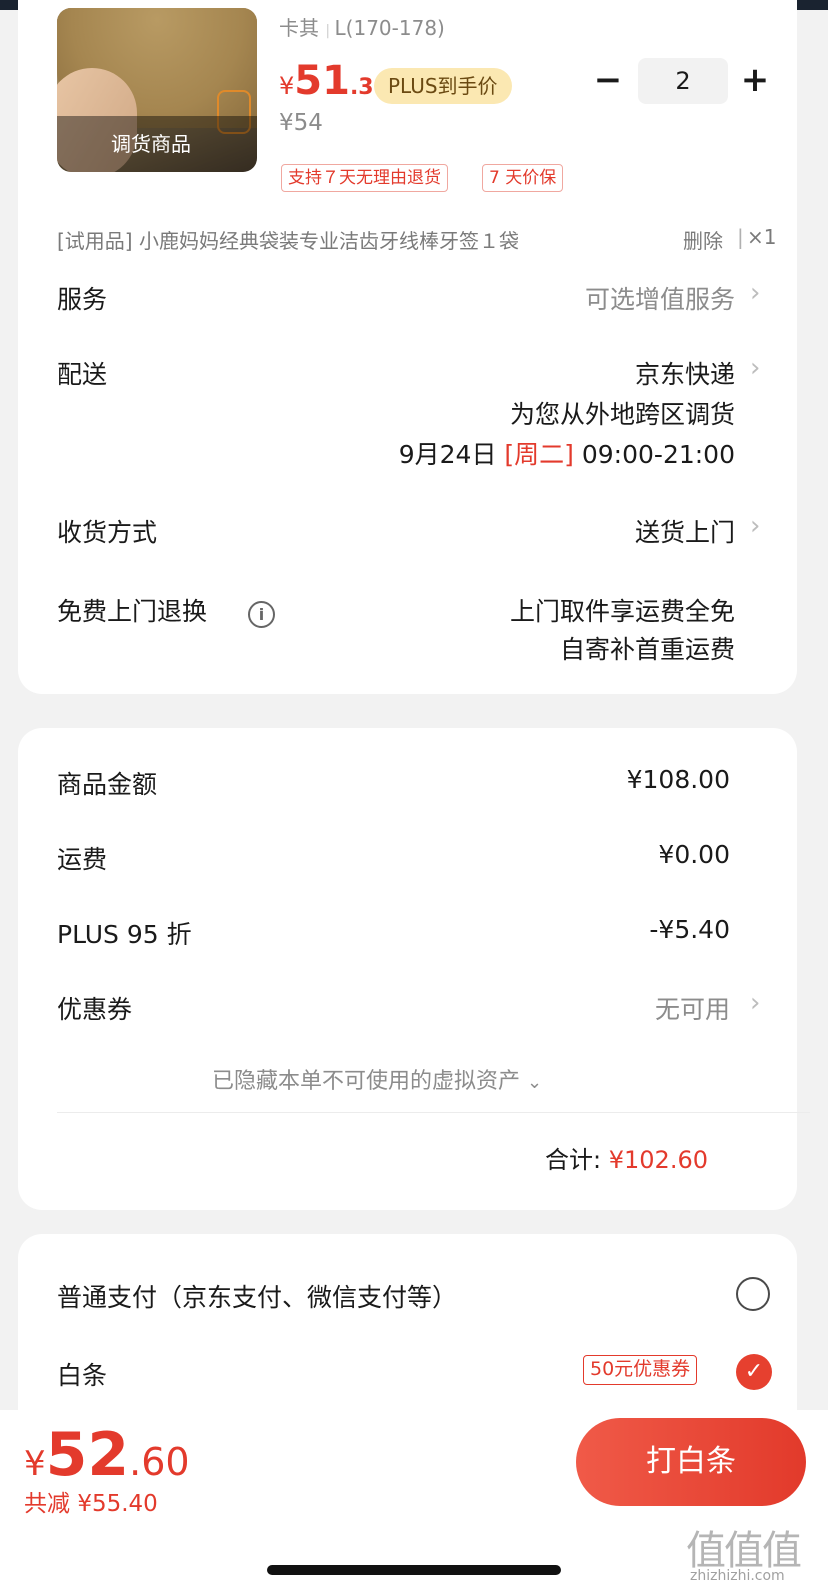 Image resolution: width=828 pixels, height=1595 pixels. What do you see at coordinates (364, 178) in the screenshot?
I see `no-reason-return-tag: 支持７天无理由退货` at bounding box center [364, 178].